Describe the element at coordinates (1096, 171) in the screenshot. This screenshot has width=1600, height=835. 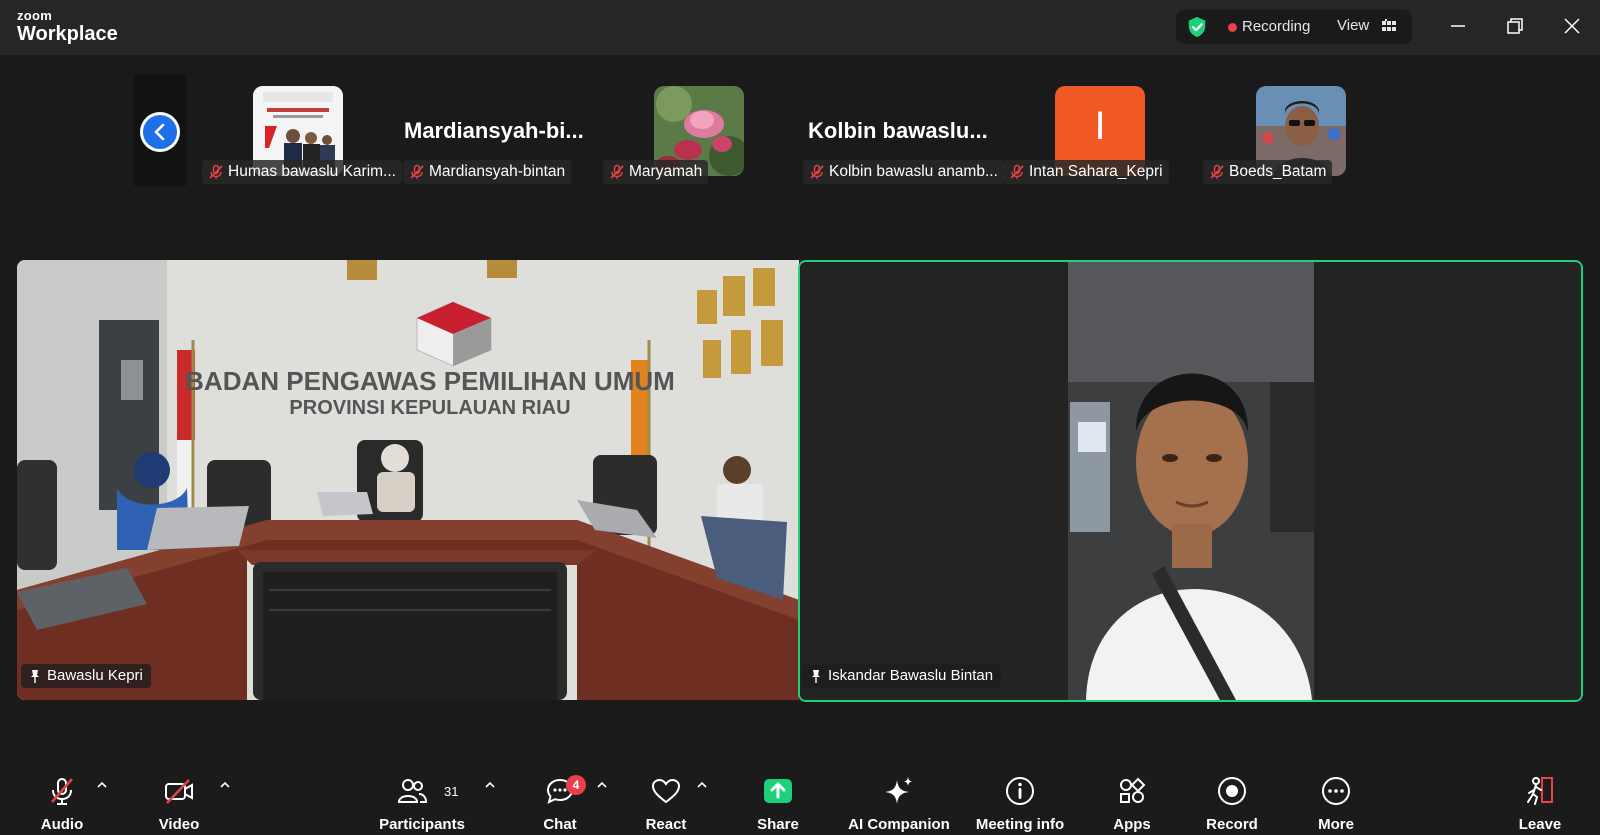
I see `participant-name: Intan Sahara_Kepri` at that location.